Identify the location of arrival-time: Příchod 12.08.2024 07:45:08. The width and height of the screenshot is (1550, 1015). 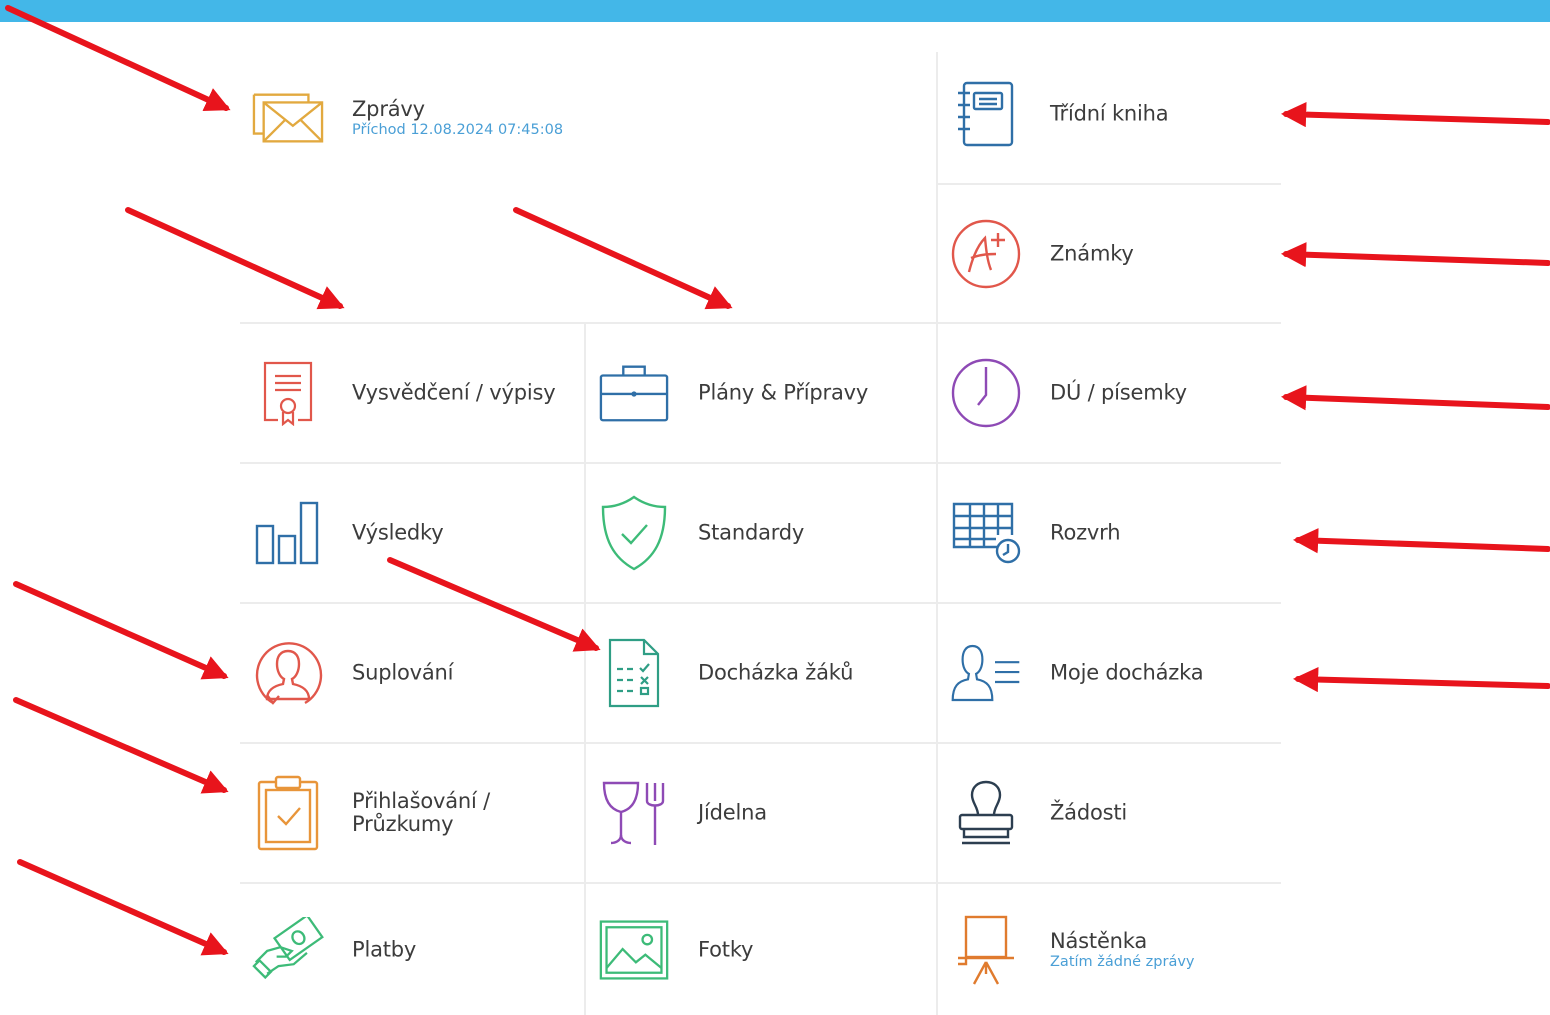
(458, 130).